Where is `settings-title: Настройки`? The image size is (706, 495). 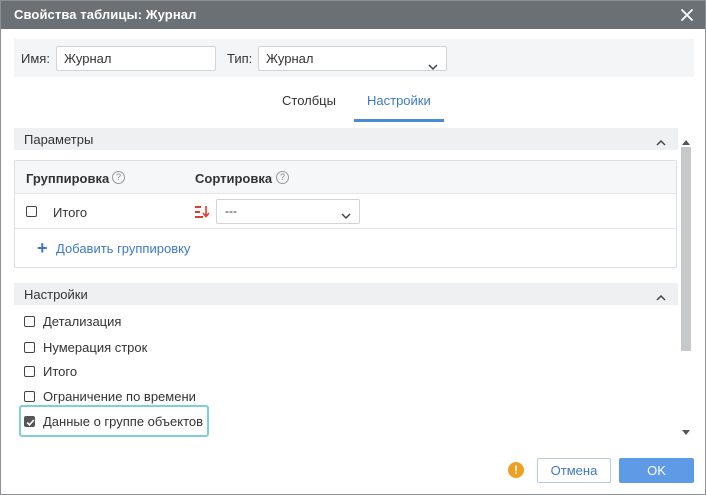 settings-title: Настройки is located at coordinates (56, 294).